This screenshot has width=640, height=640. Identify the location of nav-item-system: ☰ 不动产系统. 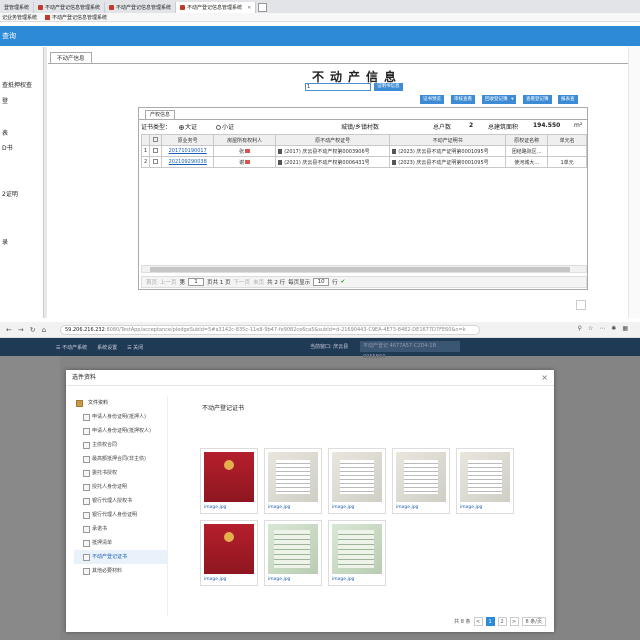
(71, 347).